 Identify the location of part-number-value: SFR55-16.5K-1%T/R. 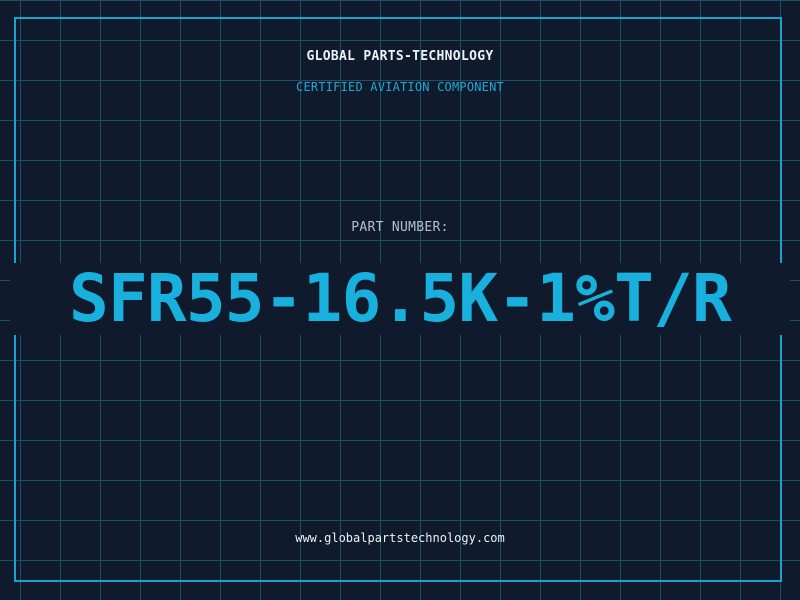
(400, 298).